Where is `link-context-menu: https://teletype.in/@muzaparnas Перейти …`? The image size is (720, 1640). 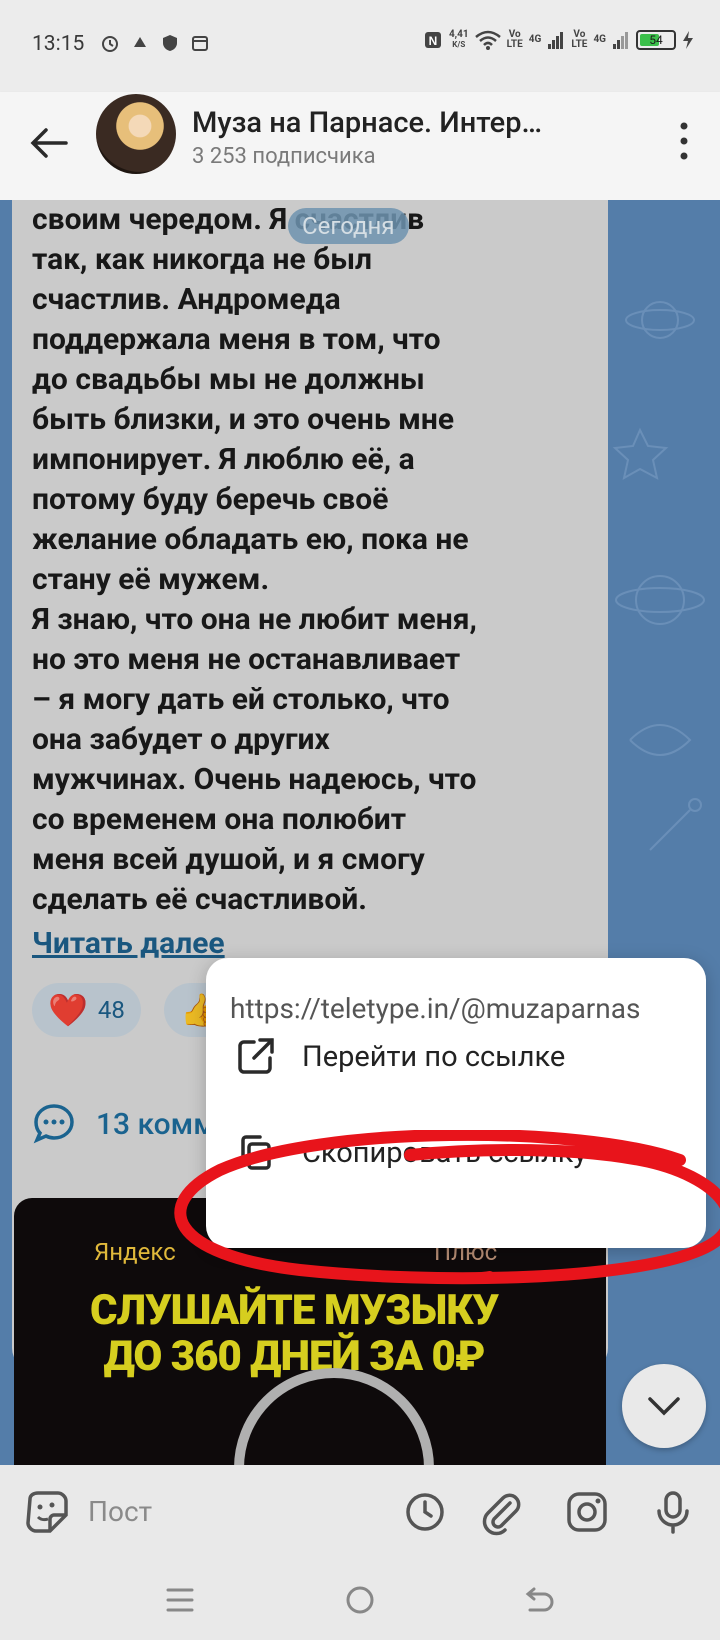
link-context-menu: https://teletype.in/@muzaparnas Перейти … is located at coordinates (456, 1103).